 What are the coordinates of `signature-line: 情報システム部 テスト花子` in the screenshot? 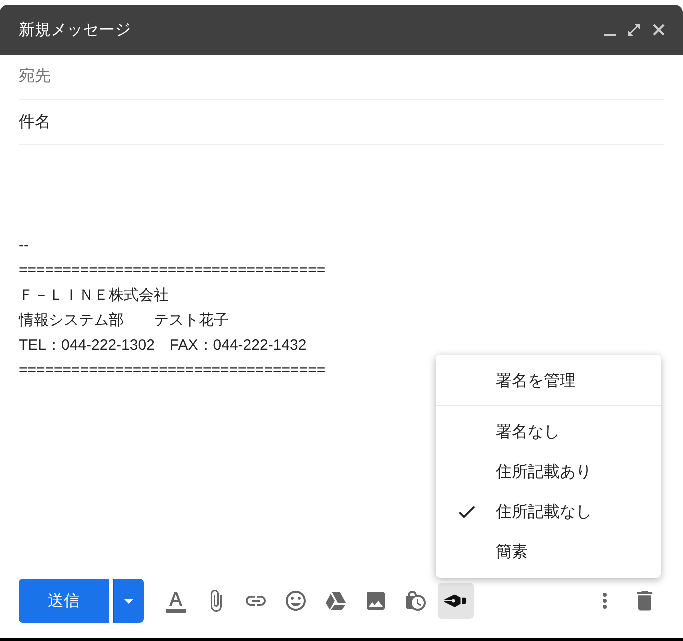 It's located at (124, 321).